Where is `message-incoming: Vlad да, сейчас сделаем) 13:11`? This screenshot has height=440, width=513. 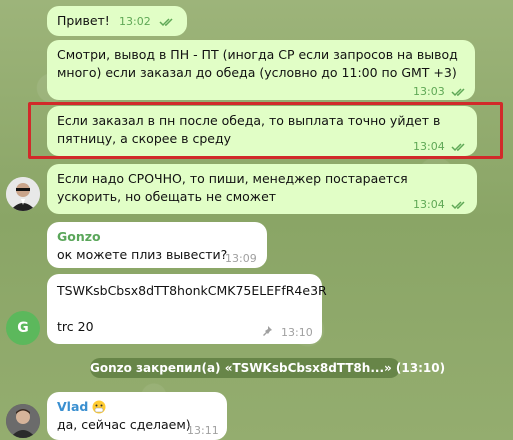
message-incoming: Vlad да, сейчас сделаем) 13:11 is located at coordinates (137, 416).